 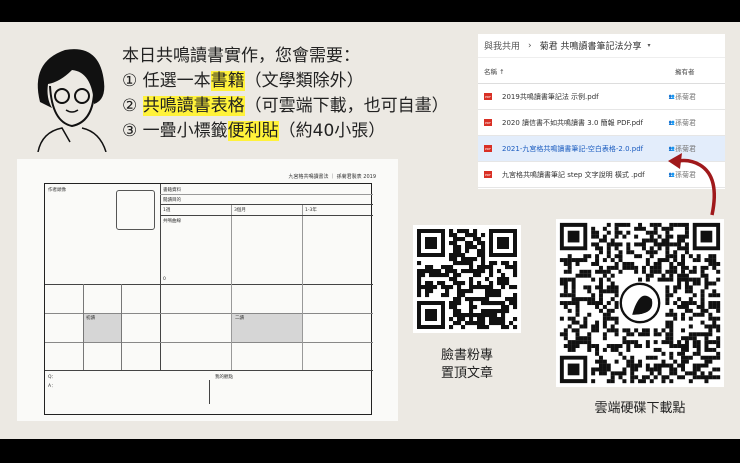 What do you see at coordinates (224, 377) in the screenshot?
I see `label-my-view: 我的觀點` at bounding box center [224, 377].